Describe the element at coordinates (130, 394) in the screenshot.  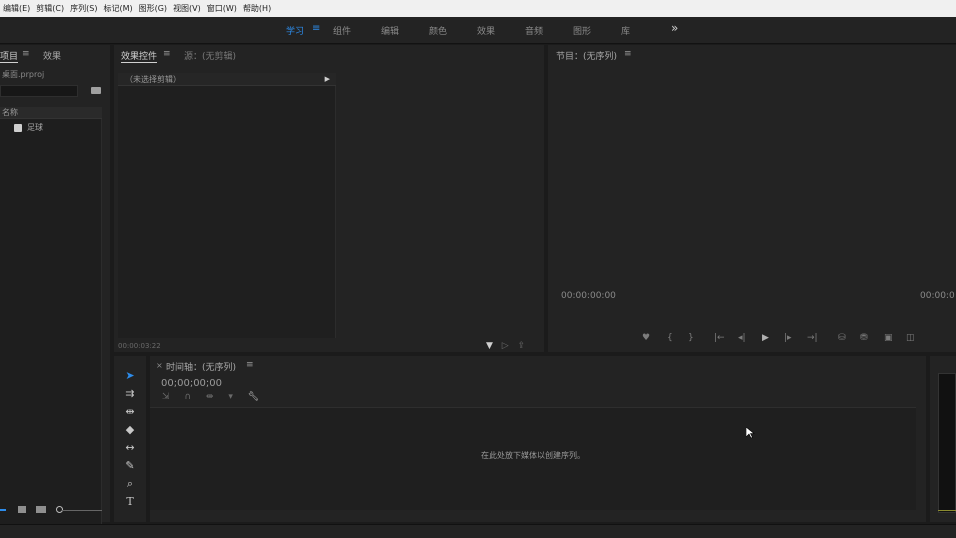
I see `track-select-icon: ⇉` at that location.